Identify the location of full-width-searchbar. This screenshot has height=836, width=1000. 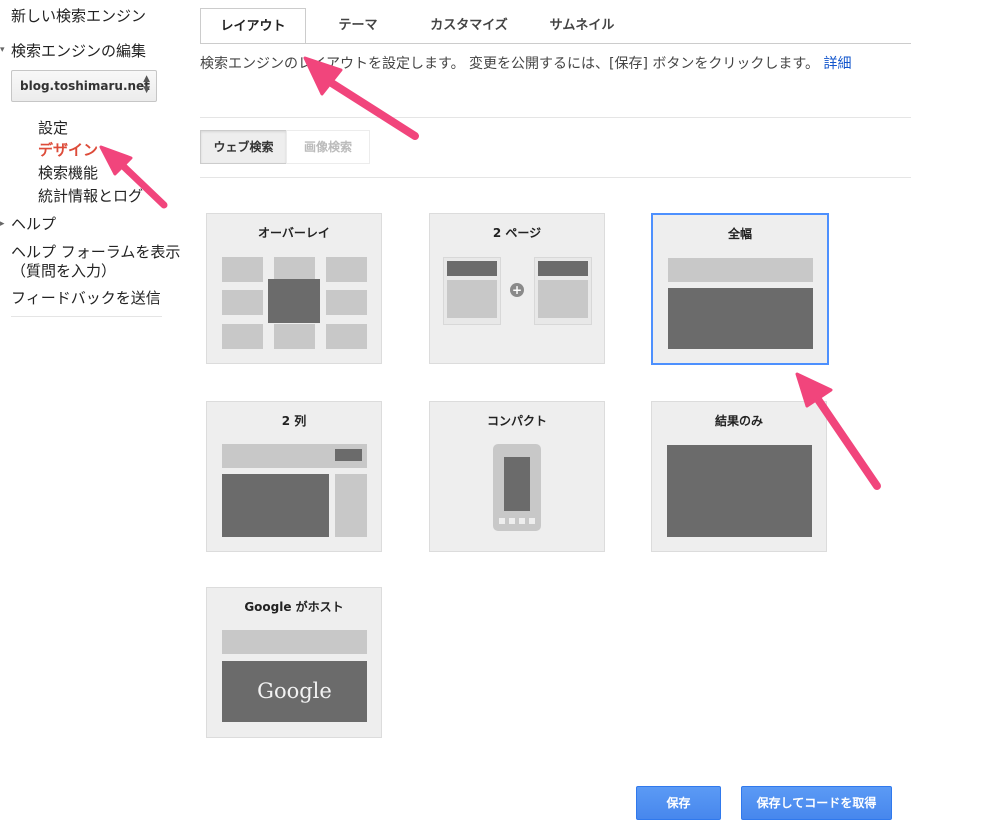
(740, 270).